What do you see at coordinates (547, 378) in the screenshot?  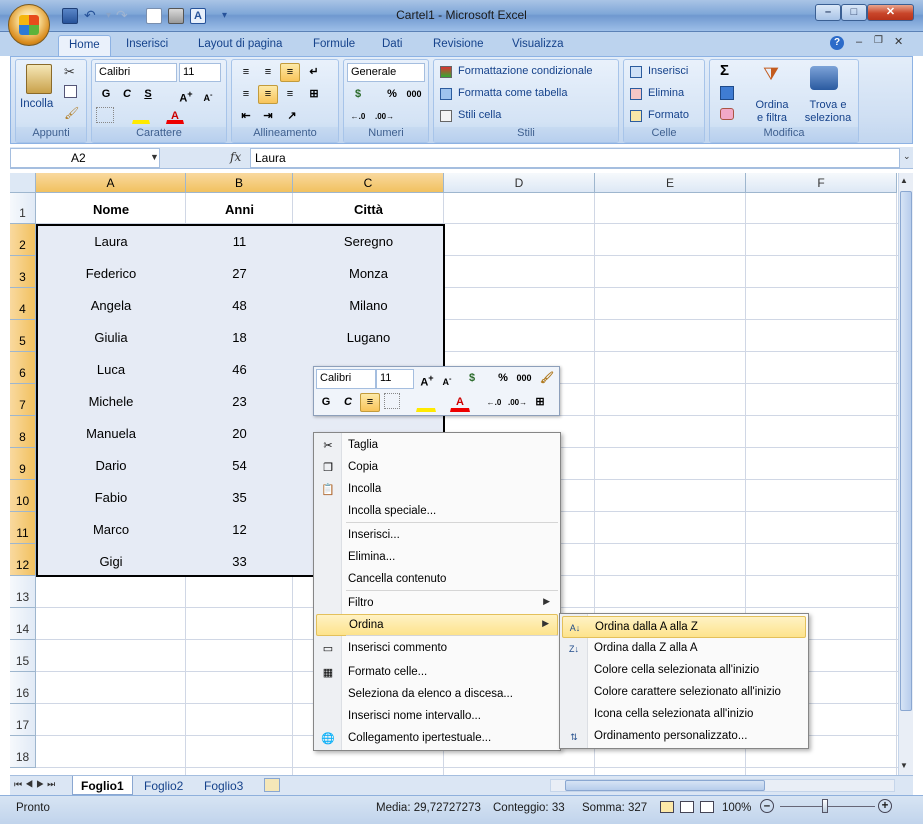 I see `mini-format-painter-icon: 🖌` at bounding box center [547, 378].